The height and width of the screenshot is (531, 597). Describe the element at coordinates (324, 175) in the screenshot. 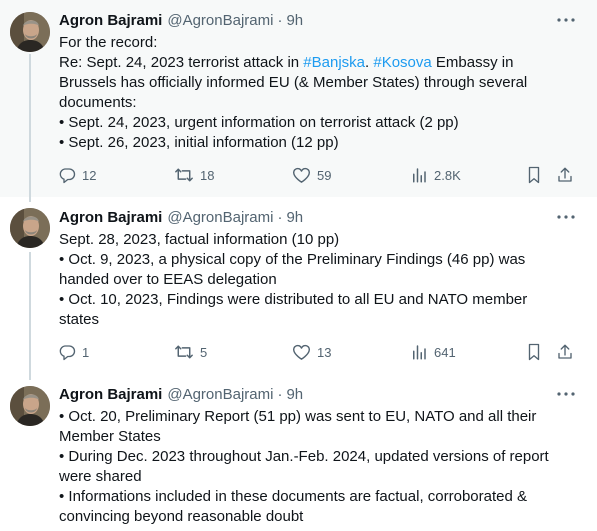

I see `like-count: 59` at that location.